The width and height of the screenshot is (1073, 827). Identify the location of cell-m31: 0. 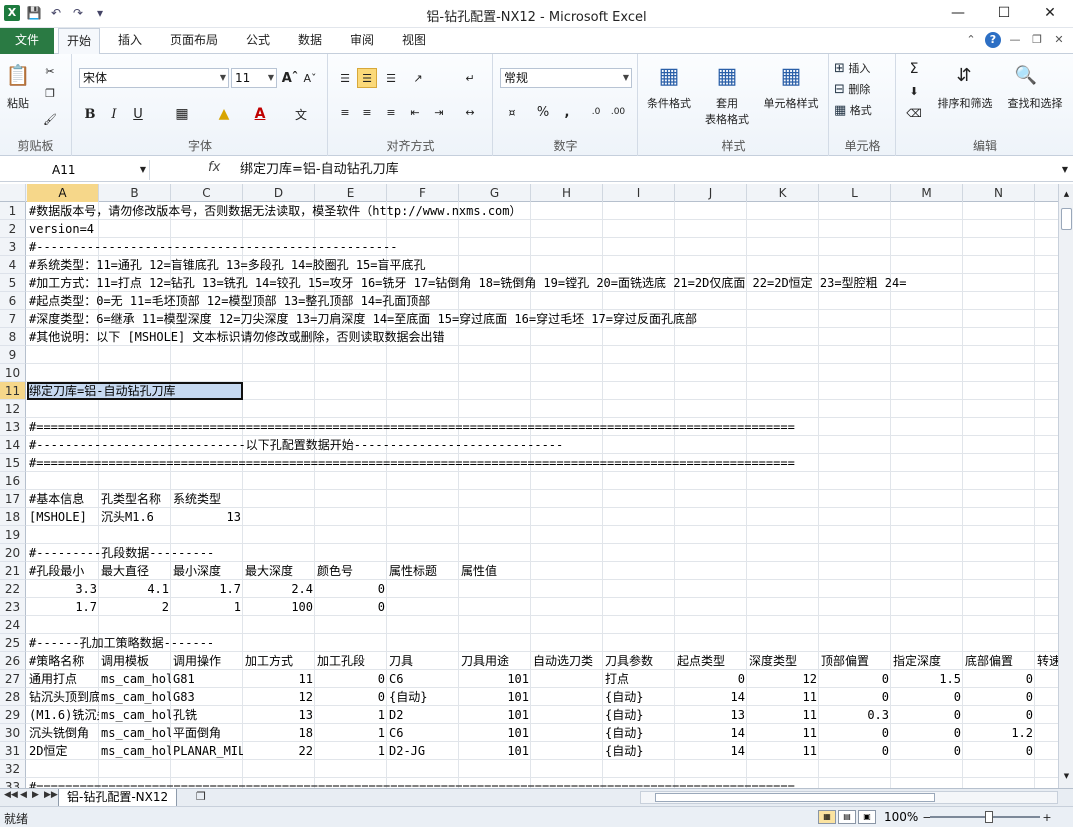
(927, 751).